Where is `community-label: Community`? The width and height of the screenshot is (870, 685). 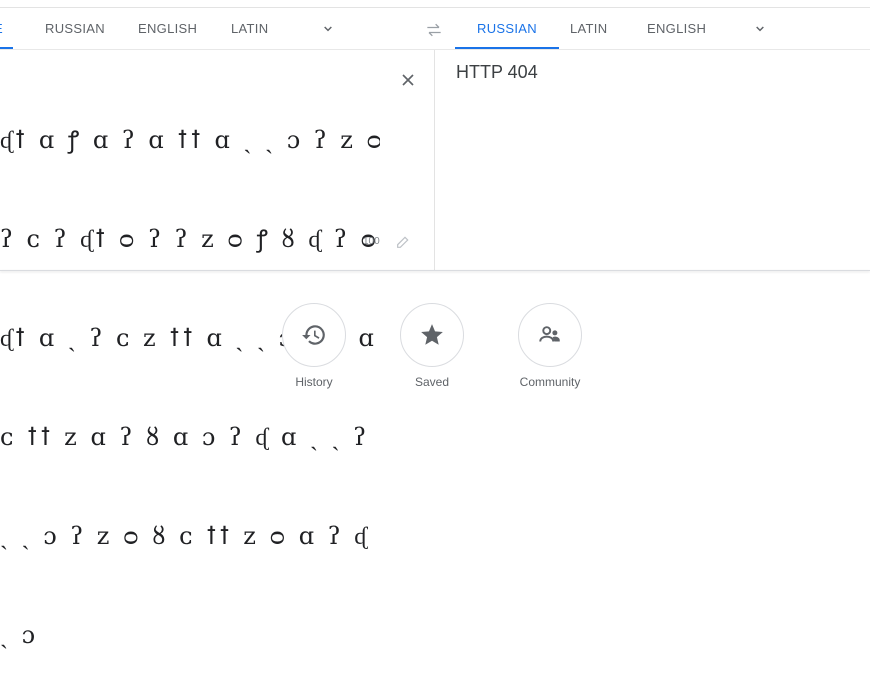
community-label: Community is located at coordinates (550, 382).